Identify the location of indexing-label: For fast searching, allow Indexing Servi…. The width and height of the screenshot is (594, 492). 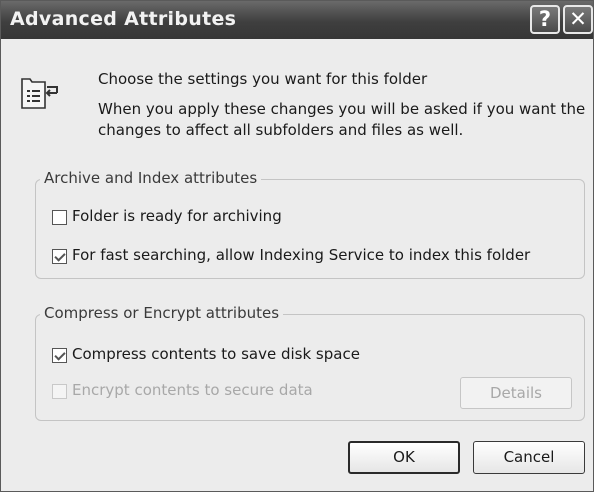
(301, 255).